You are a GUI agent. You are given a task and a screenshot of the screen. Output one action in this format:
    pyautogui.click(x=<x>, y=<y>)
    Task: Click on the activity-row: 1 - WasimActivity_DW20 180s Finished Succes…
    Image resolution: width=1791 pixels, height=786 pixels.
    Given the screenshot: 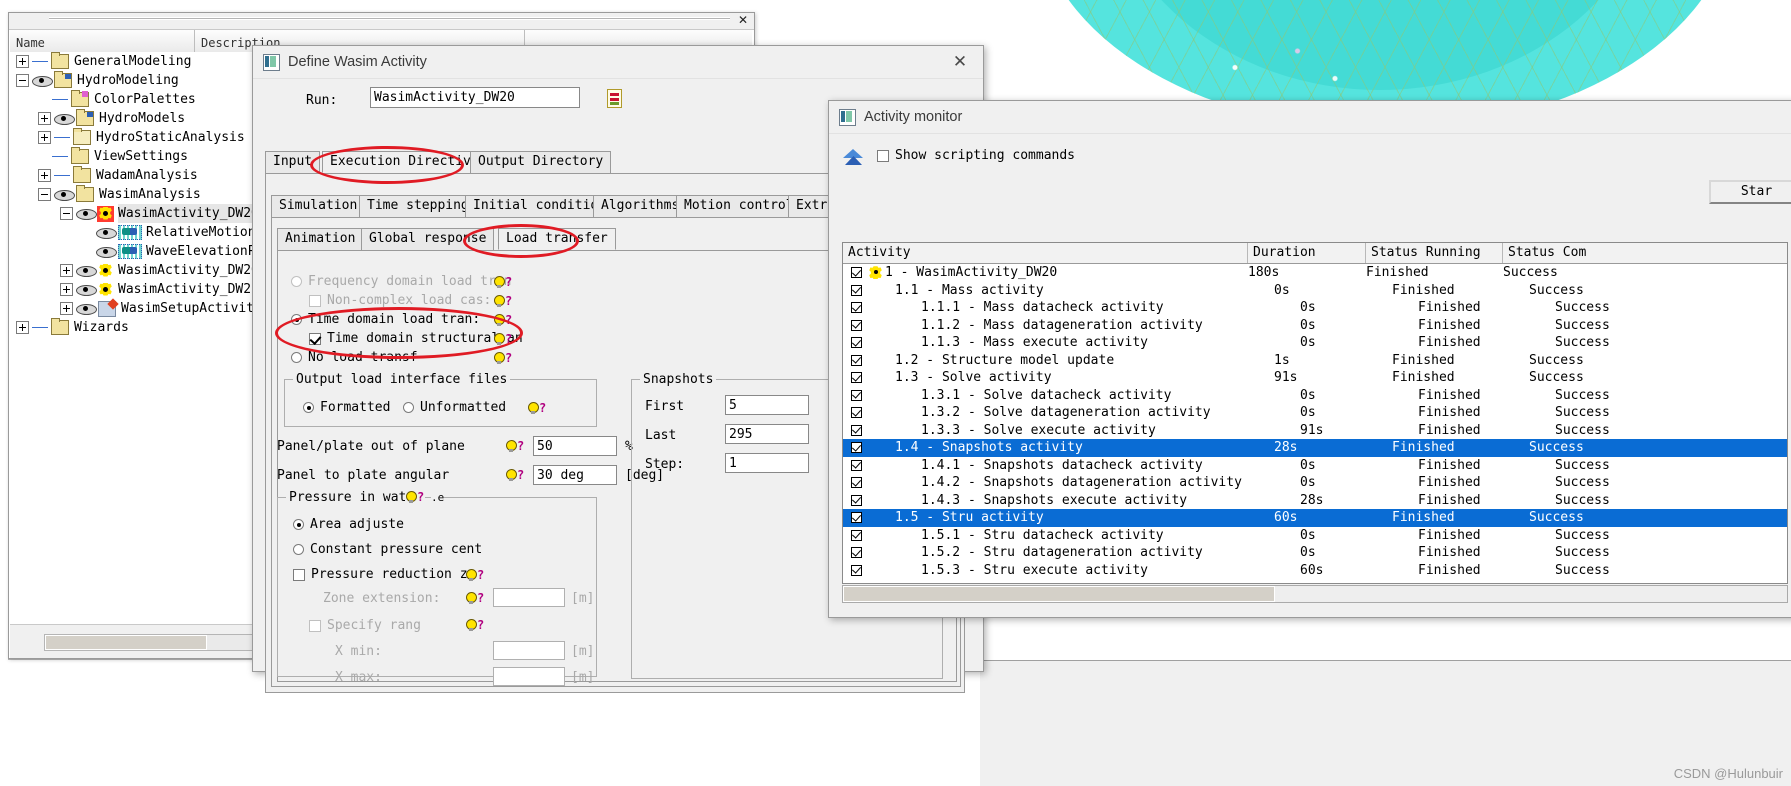 What is the action you would take?
    pyautogui.click(x=1315, y=273)
    